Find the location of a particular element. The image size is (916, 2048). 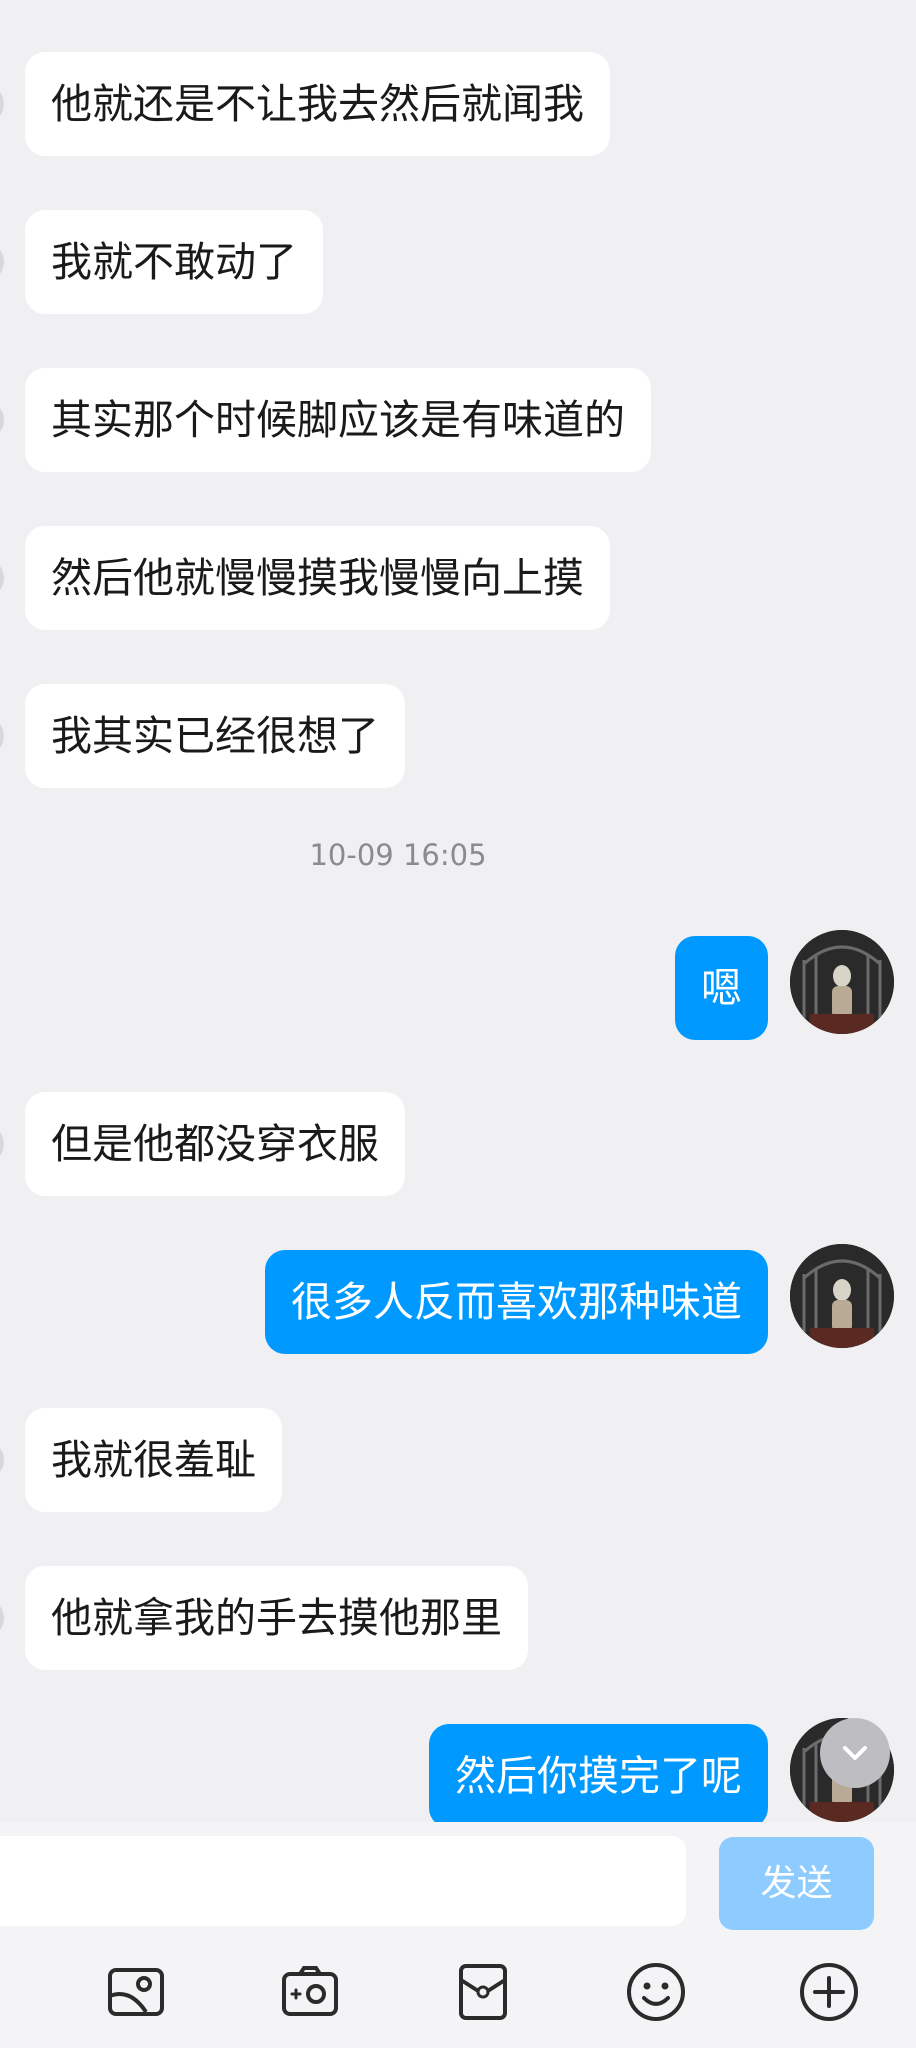

message-input is located at coordinates (343, 1881).